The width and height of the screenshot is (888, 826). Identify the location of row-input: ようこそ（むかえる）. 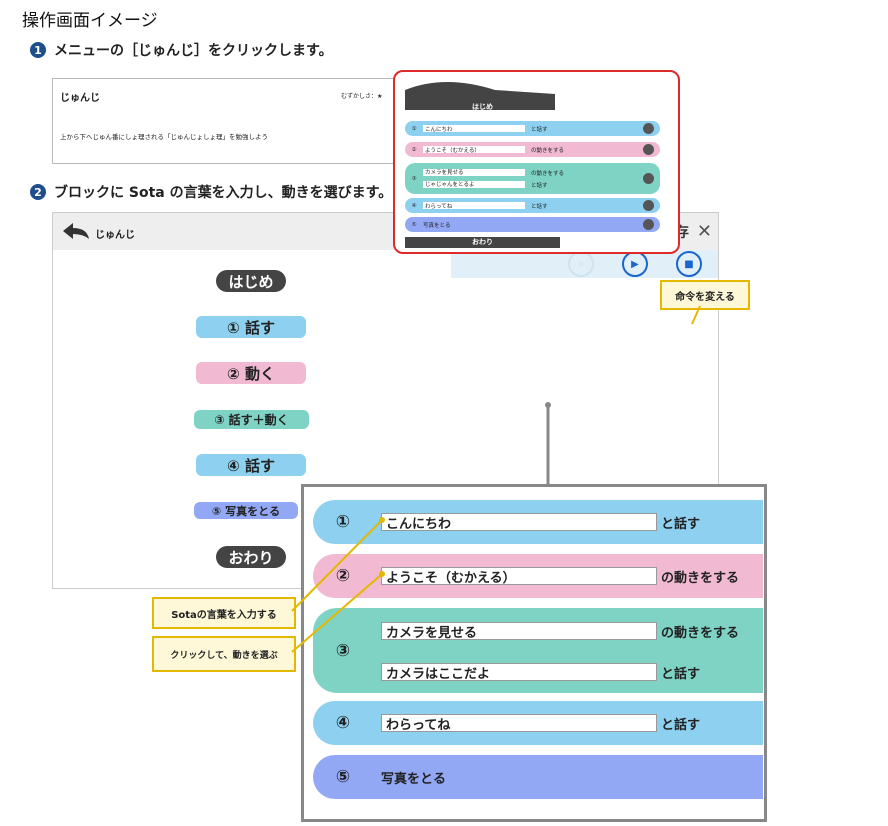
(474, 150).